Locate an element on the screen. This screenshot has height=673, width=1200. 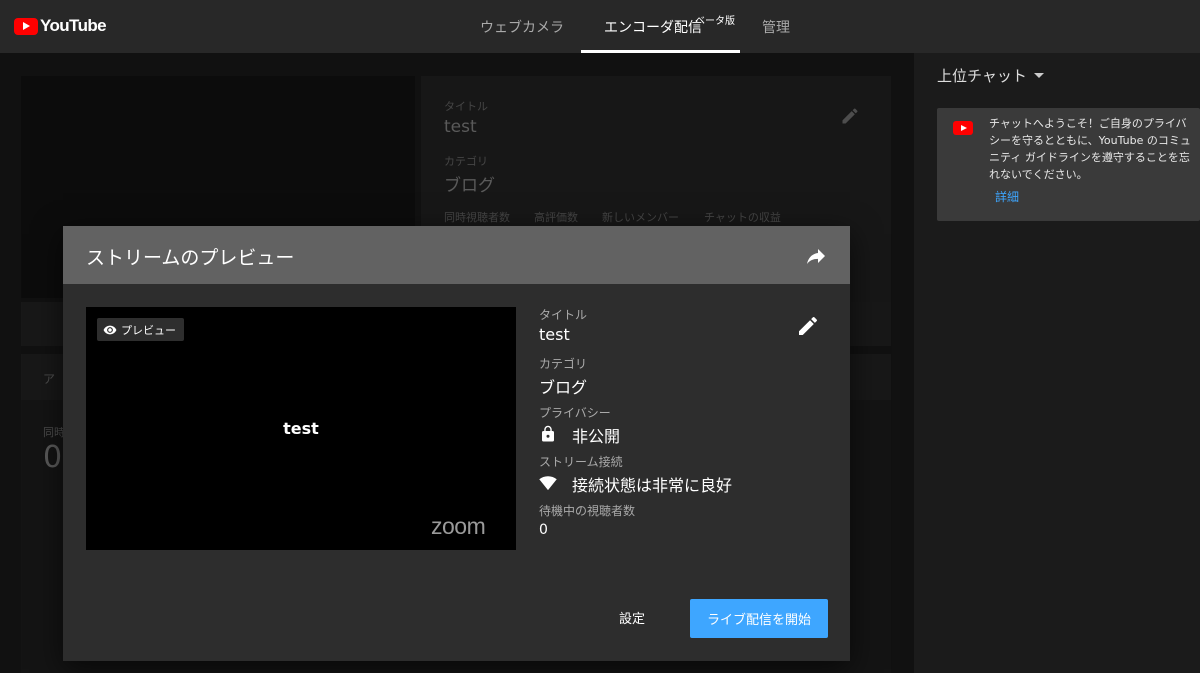
beta-badge: ベータ版 is located at coordinates (715, 21).